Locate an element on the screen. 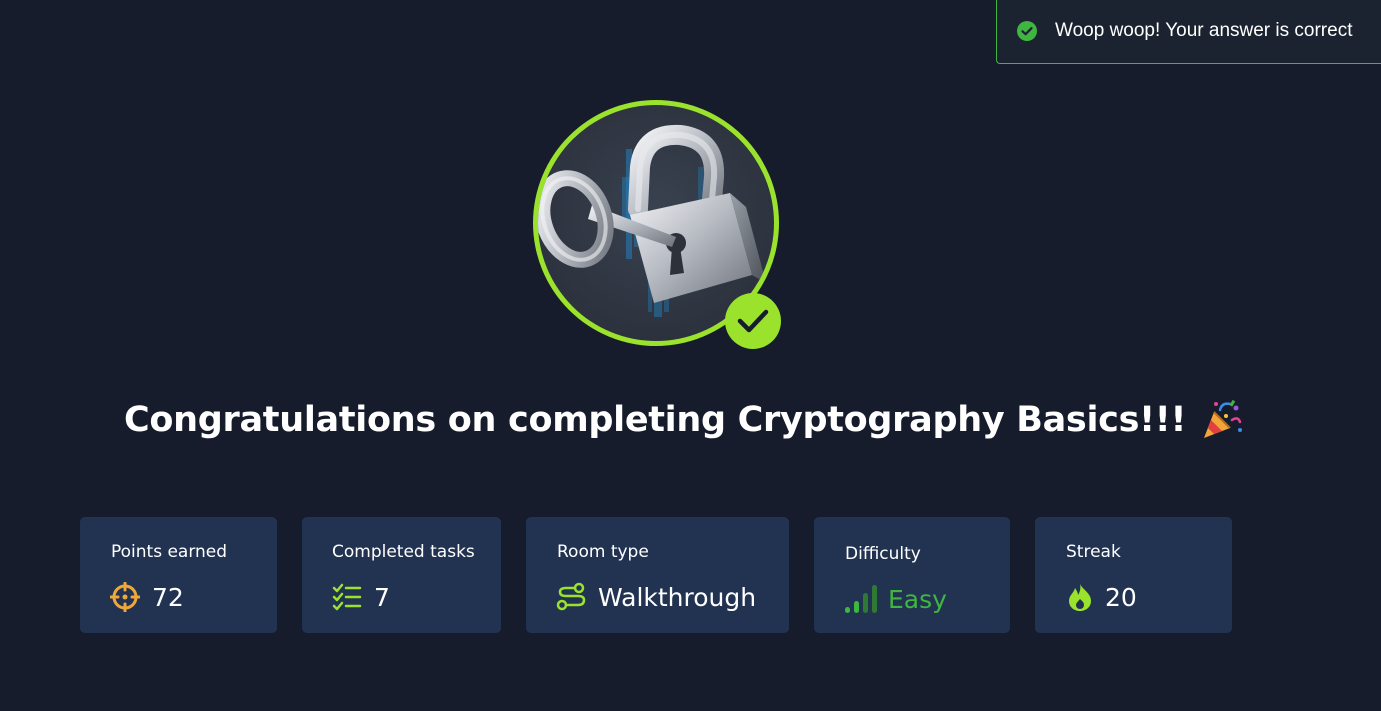 The height and width of the screenshot is (711, 1381). room-type-value: Walkthrough is located at coordinates (677, 597).